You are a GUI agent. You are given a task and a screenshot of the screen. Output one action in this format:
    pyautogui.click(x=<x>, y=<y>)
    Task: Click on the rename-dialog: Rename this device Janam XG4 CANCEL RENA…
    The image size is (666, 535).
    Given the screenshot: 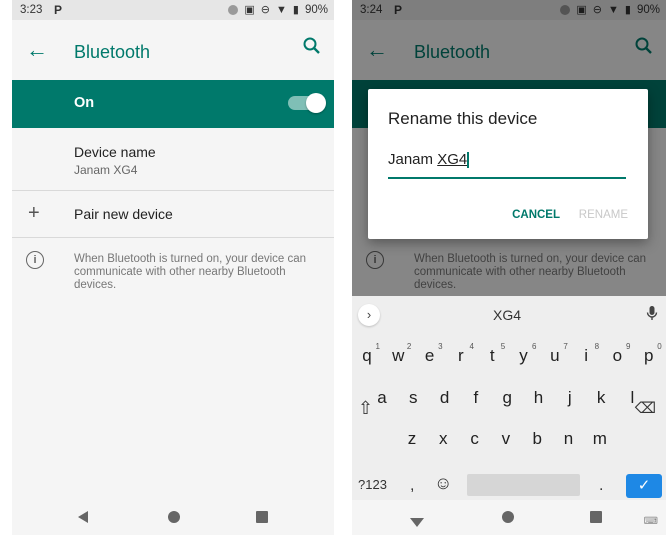 What is the action you would take?
    pyautogui.click(x=508, y=164)
    